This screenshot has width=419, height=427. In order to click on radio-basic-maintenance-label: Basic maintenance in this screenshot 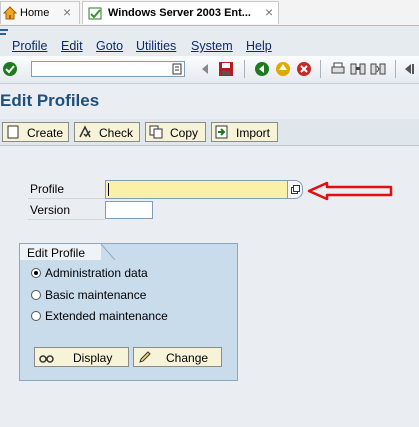, I will do `click(96, 295)`.